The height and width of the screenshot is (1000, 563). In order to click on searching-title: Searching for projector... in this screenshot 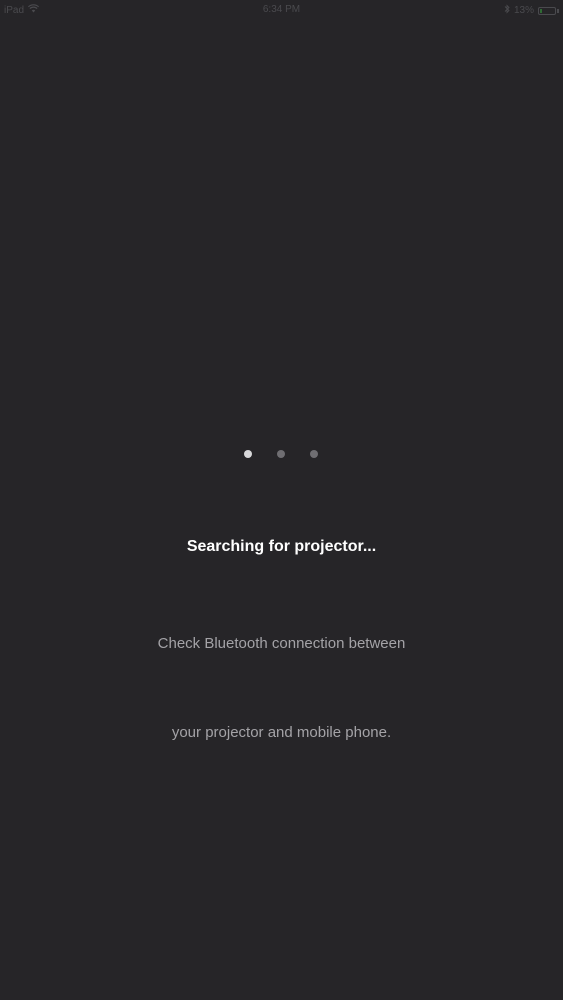, I will do `click(281, 546)`.